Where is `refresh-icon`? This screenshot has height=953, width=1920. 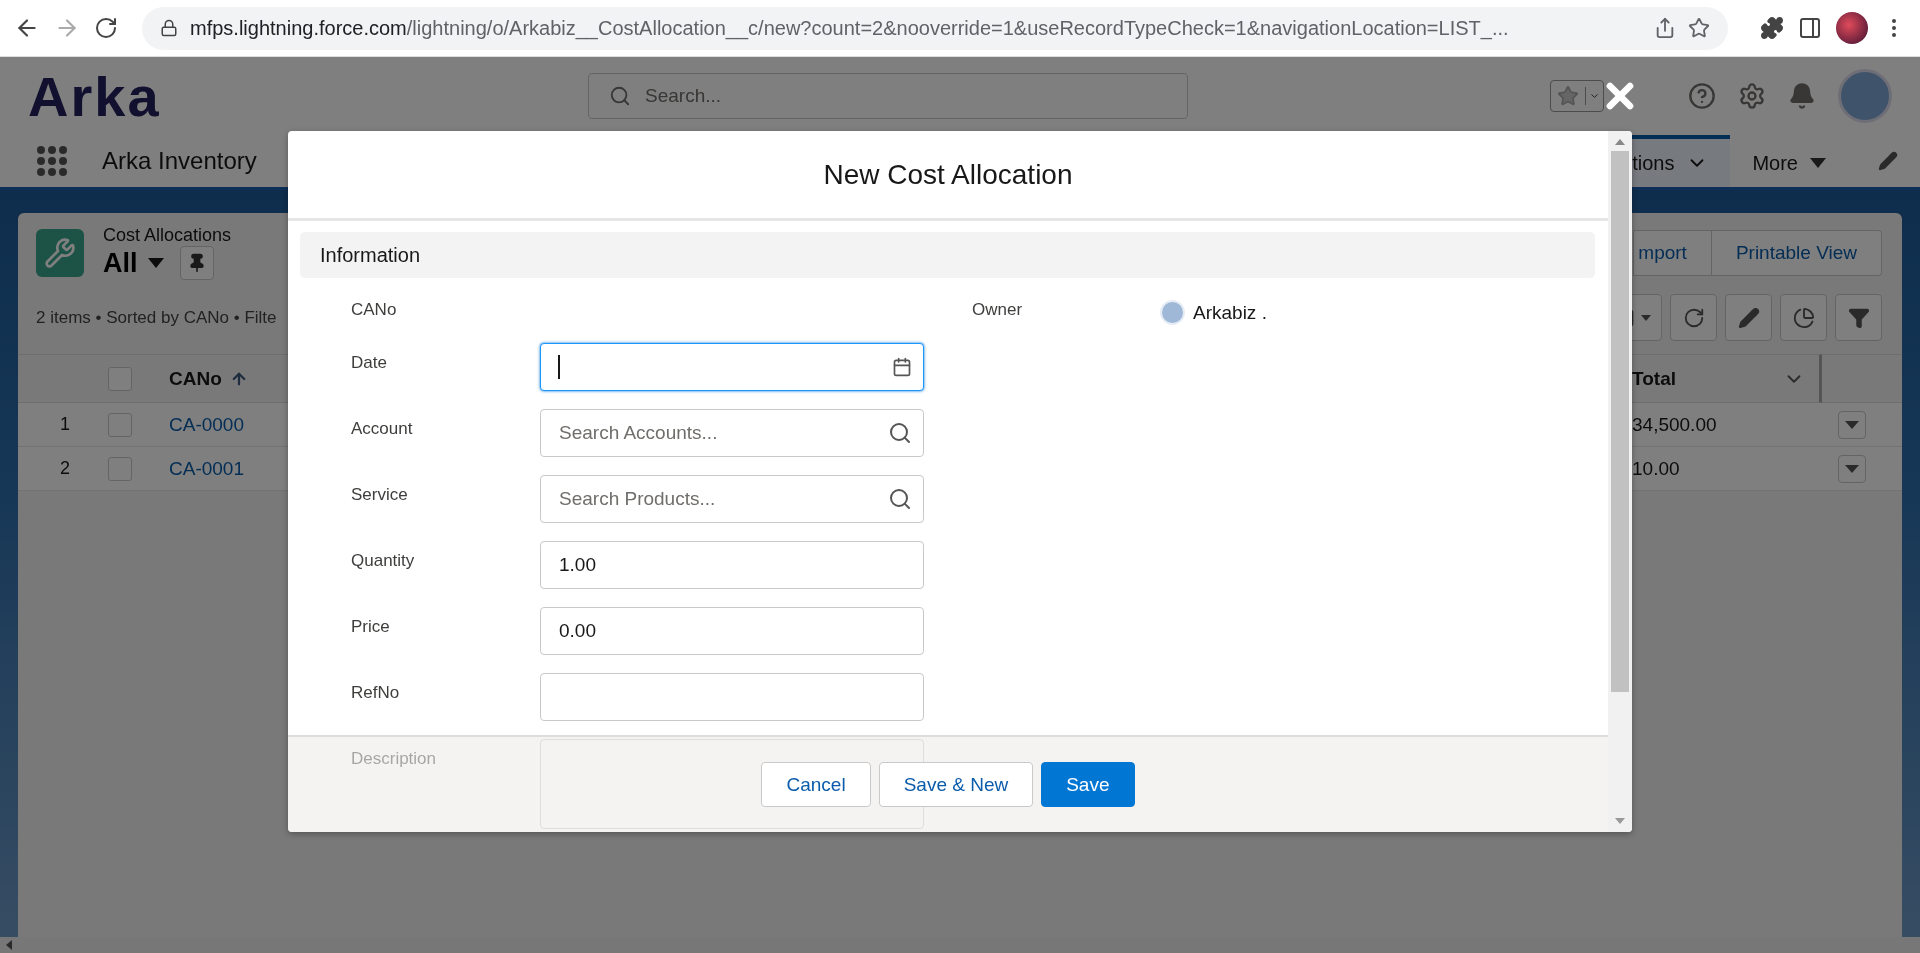
refresh-icon is located at coordinates (1693, 317).